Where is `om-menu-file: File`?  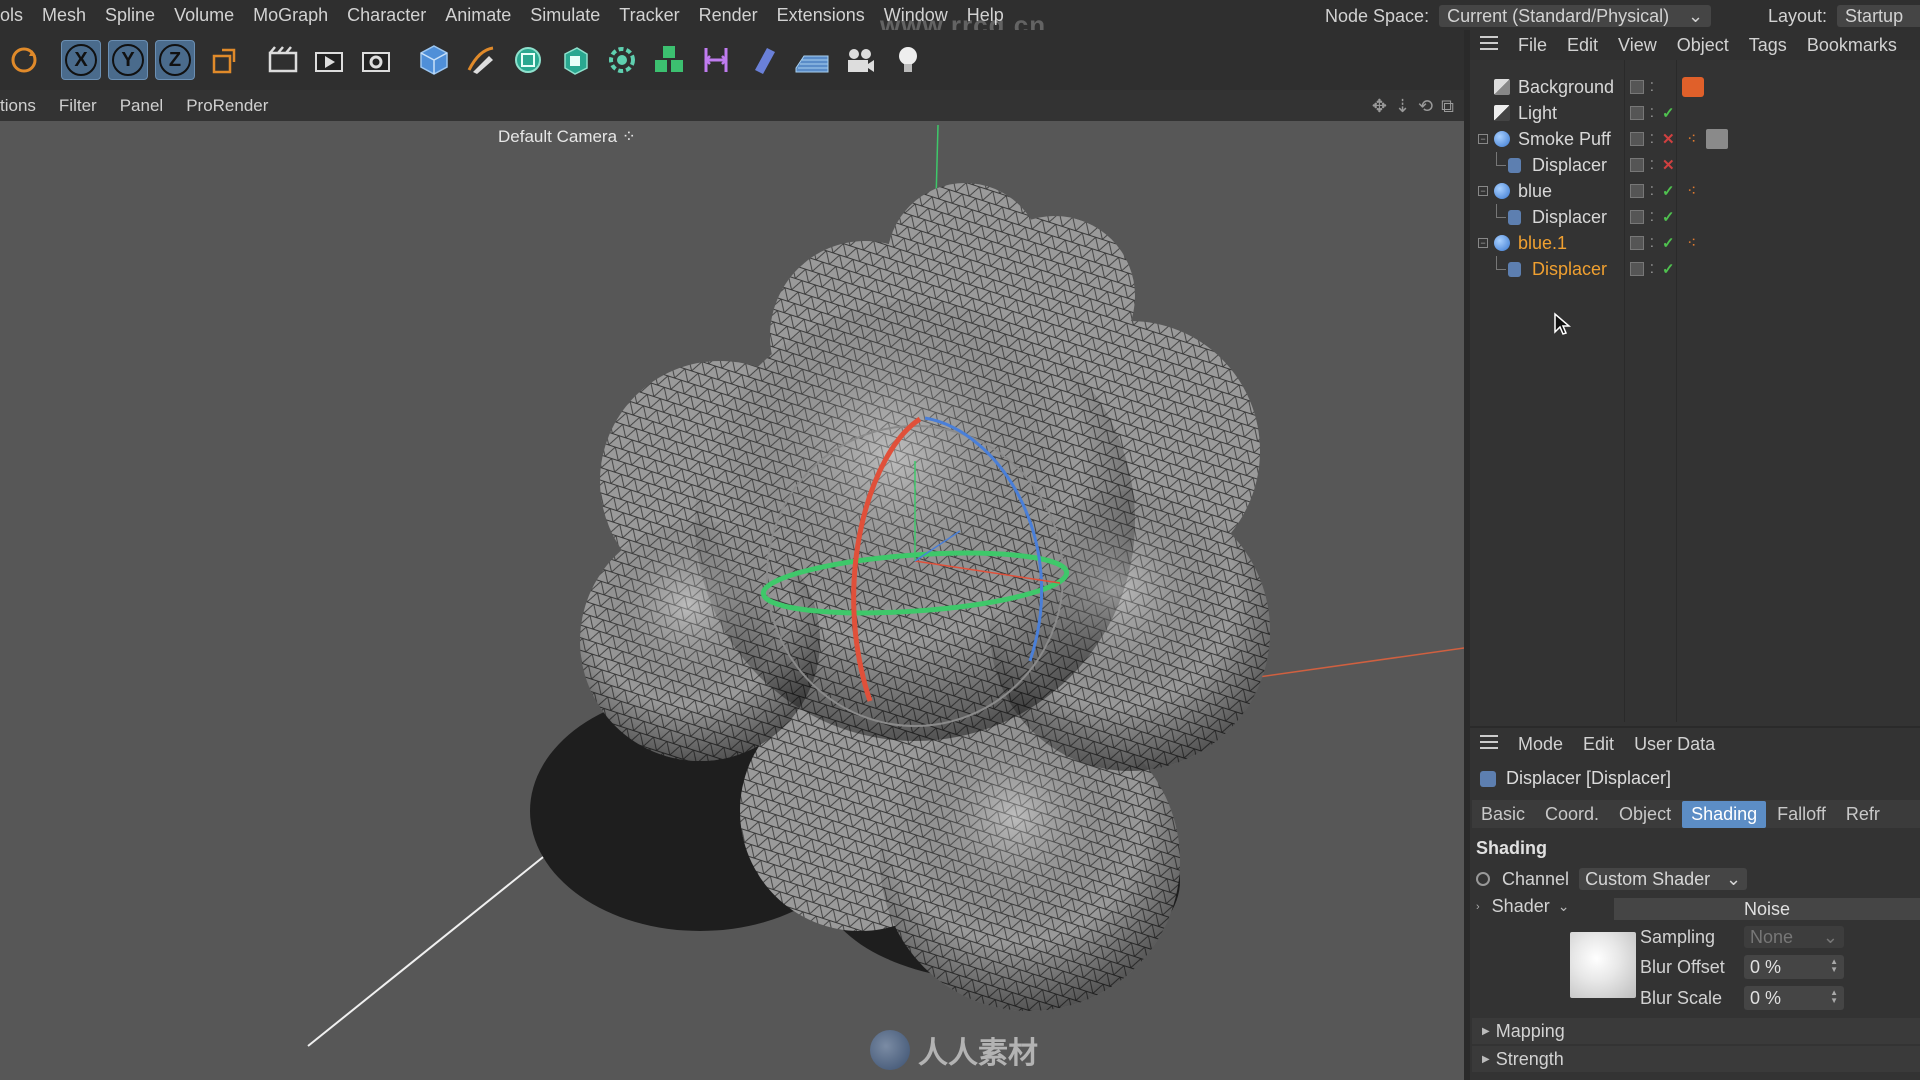
om-menu-file: File is located at coordinates (1532, 45).